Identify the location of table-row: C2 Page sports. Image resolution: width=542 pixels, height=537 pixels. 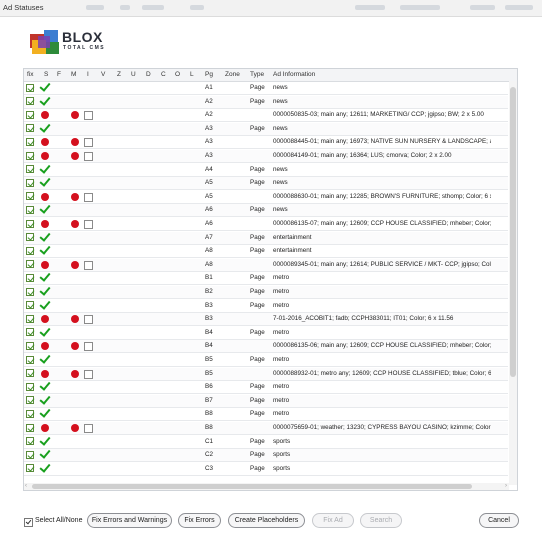
(266, 456).